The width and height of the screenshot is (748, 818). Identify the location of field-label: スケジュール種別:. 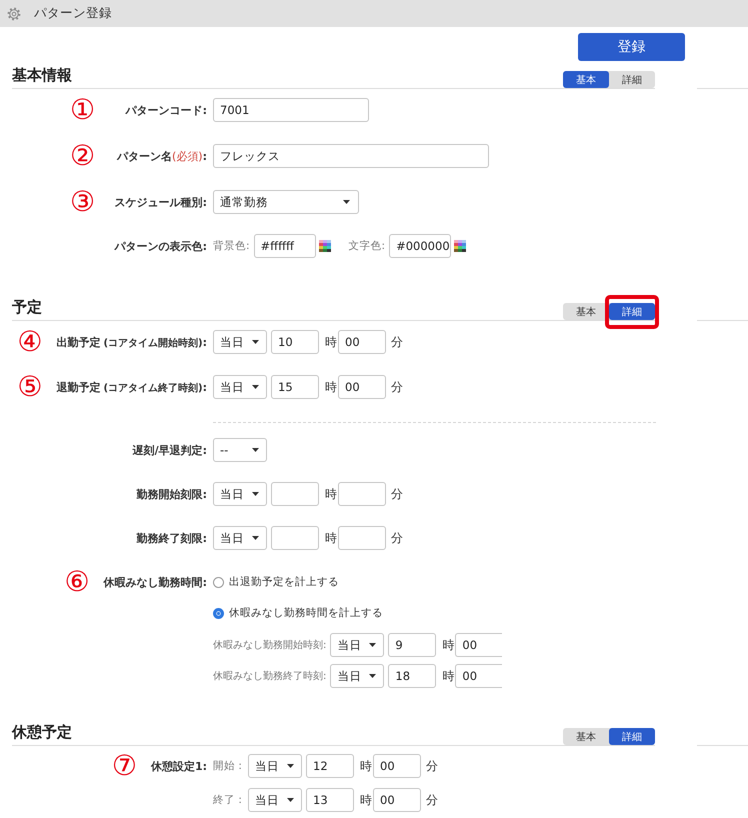
(160, 202).